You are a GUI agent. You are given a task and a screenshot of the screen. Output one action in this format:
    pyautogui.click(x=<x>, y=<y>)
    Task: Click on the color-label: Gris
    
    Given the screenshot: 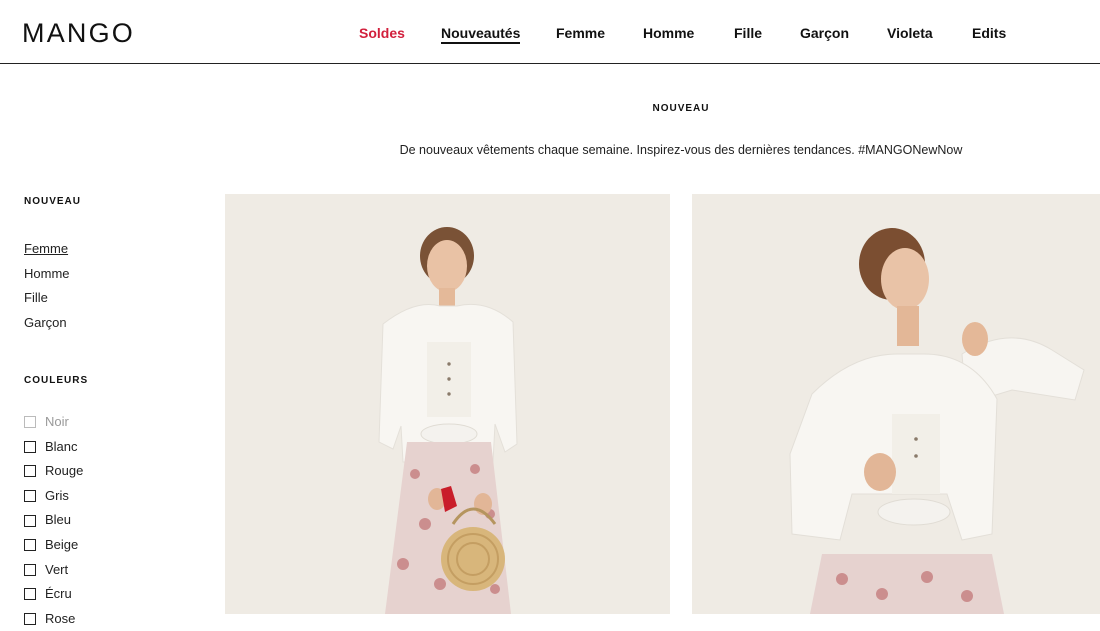 What is the action you would take?
    pyautogui.click(x=57, y=495)
    